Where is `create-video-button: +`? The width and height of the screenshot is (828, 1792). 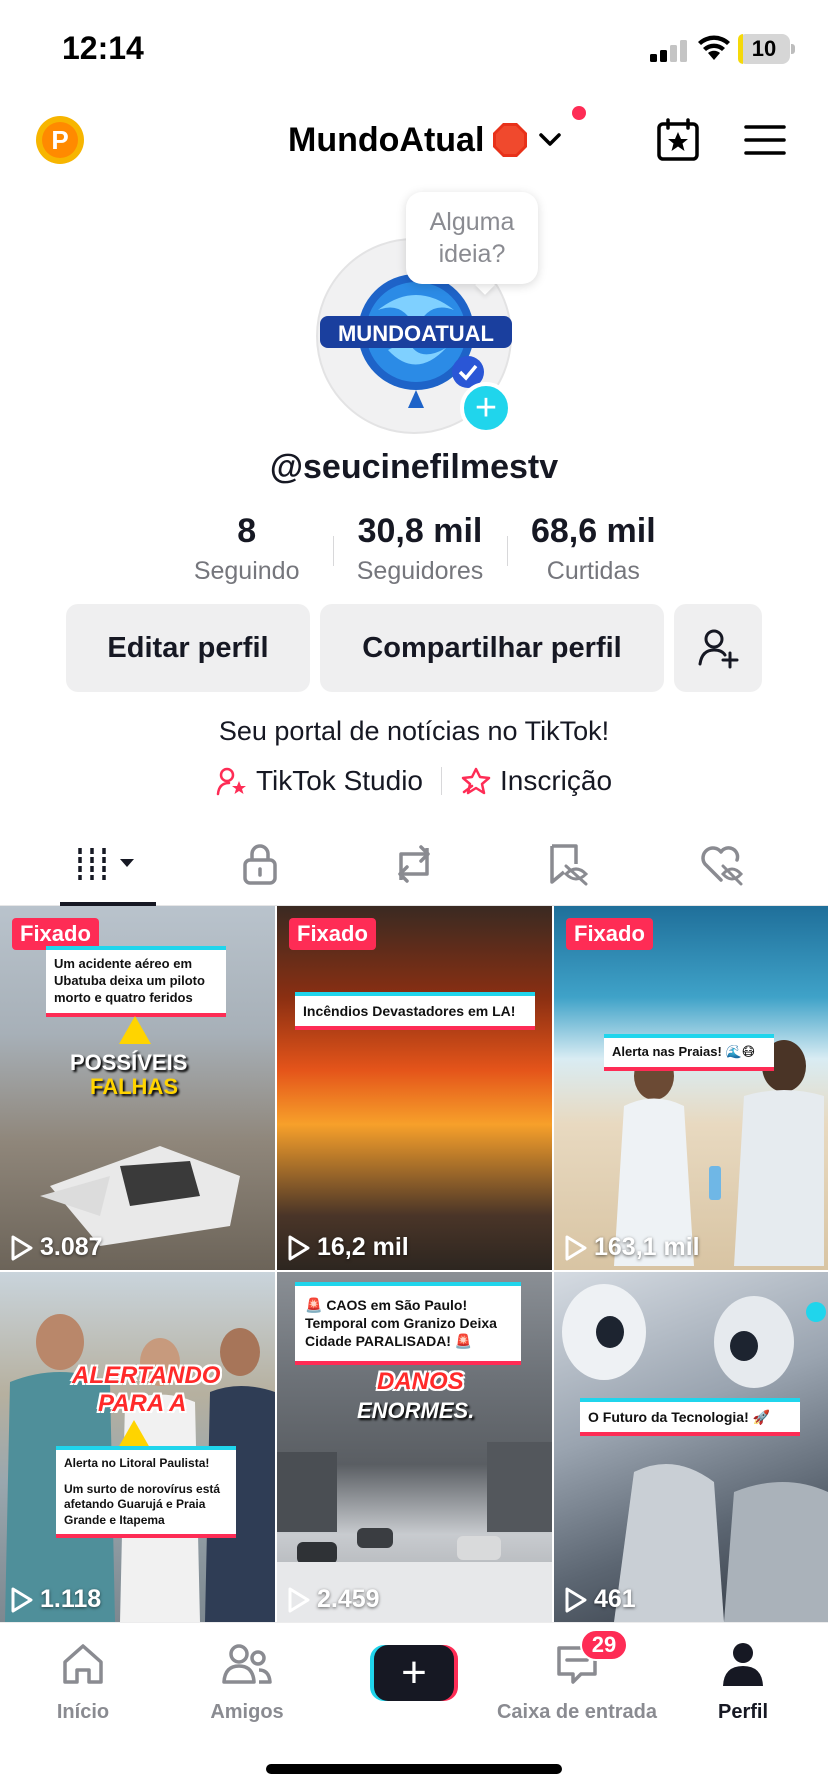
create-video-button: + is located at coordinates (414, 1673).